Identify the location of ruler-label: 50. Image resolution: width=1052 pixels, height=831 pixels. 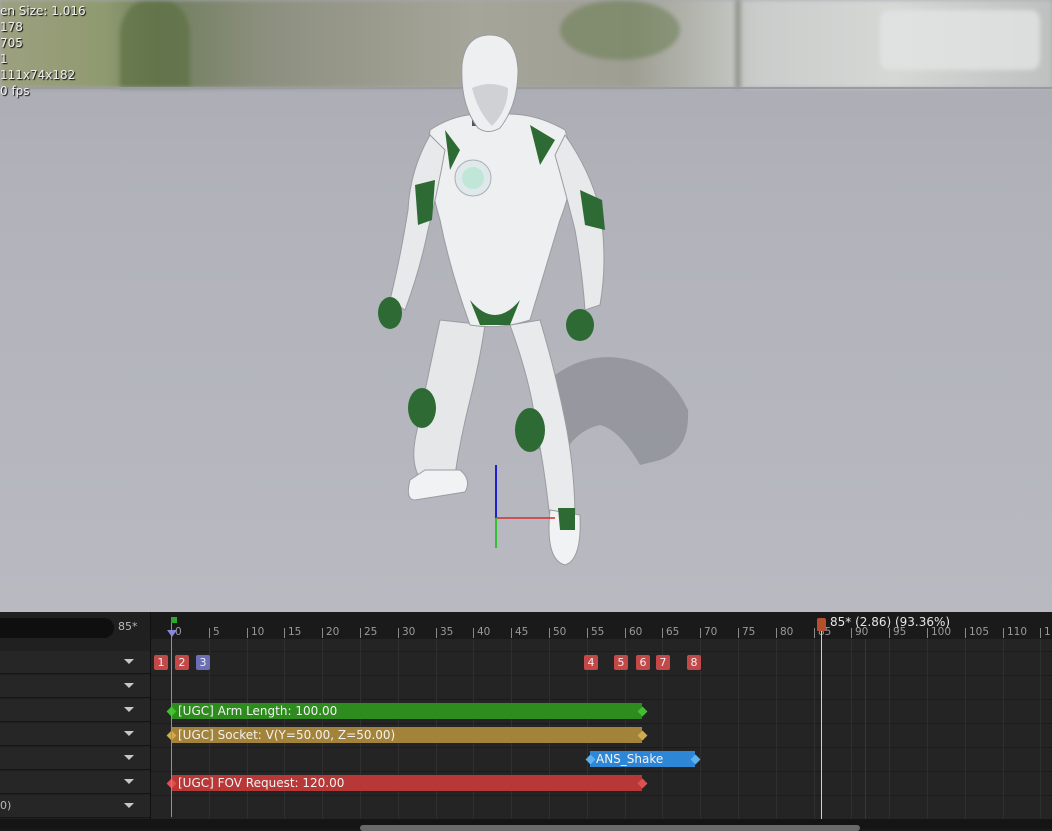
(560, 632).